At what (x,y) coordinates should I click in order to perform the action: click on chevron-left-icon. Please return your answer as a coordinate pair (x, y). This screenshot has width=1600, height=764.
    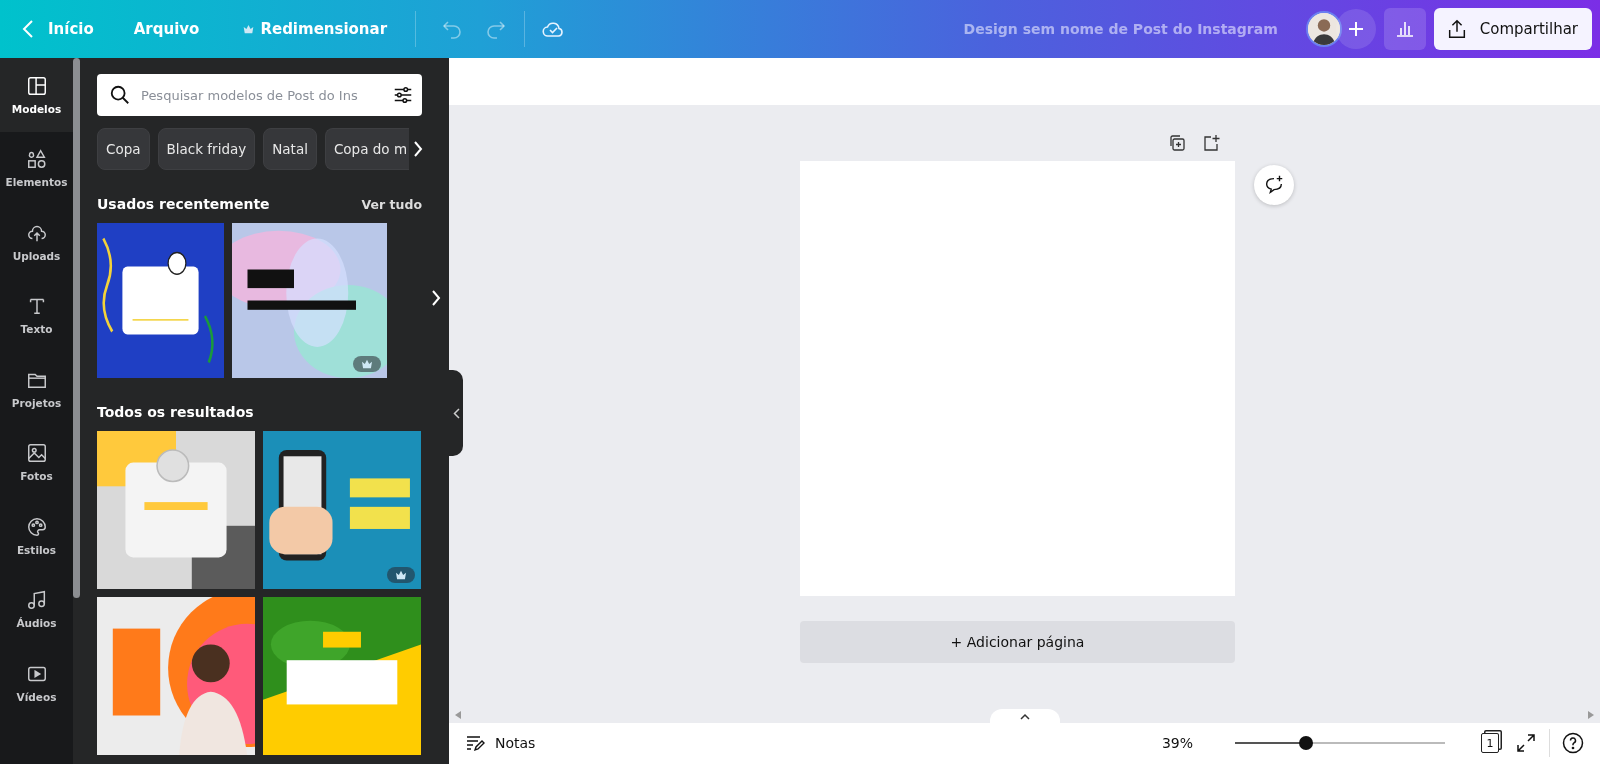
    Looking at the image, I should click on (456, 413).